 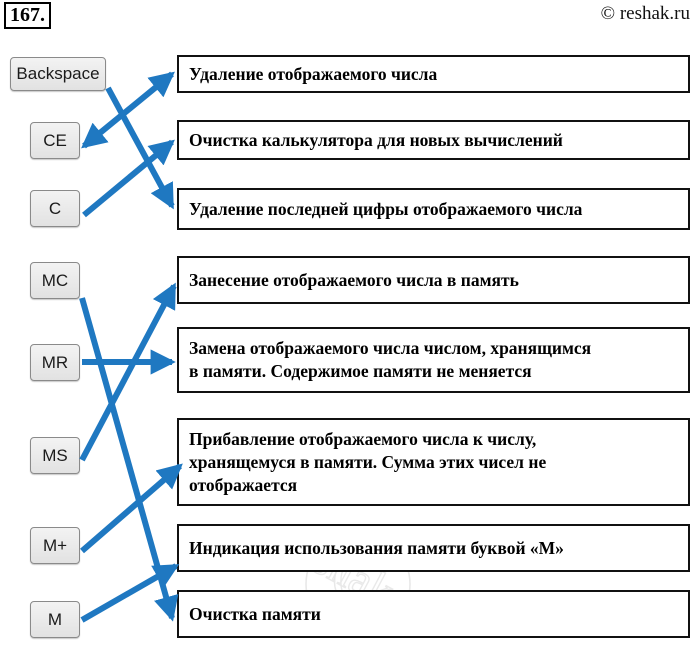 I want to click on key-label: C, so click(x=55, y=208).